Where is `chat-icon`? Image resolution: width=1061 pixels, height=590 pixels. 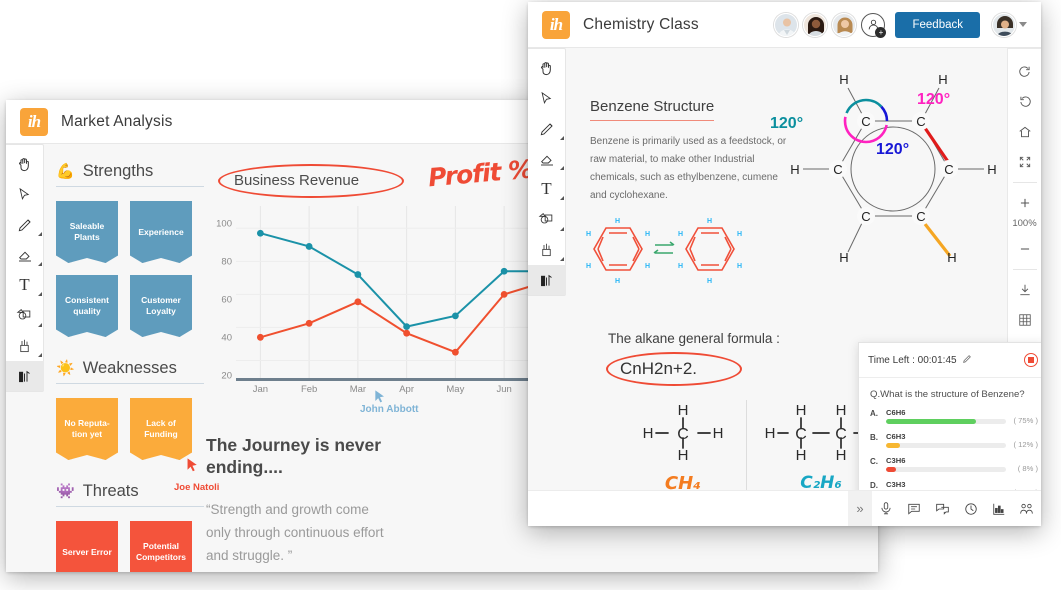 chat-icon is located at coordinates (942, 509).